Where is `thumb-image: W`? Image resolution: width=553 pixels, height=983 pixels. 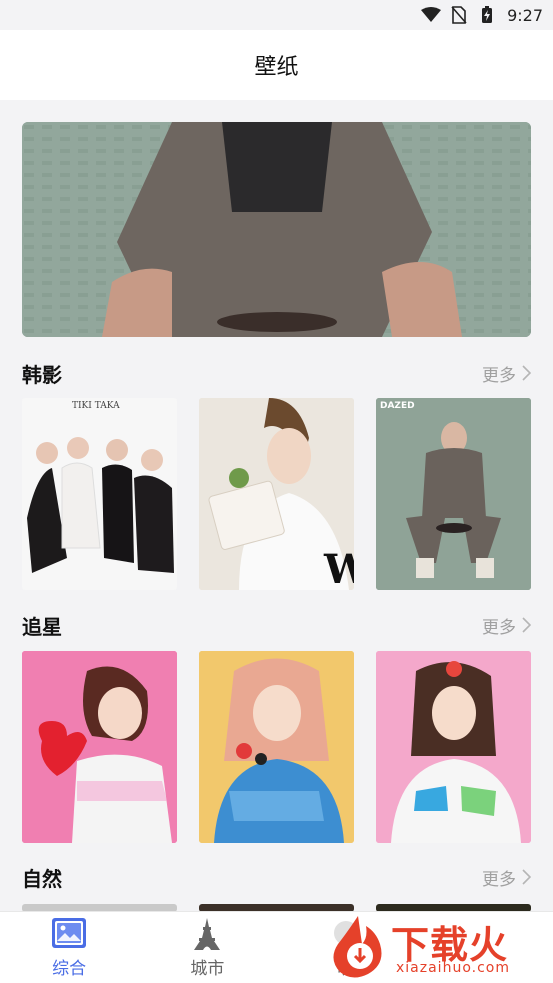 thumb-image: W is located at coordinates (276, 494).